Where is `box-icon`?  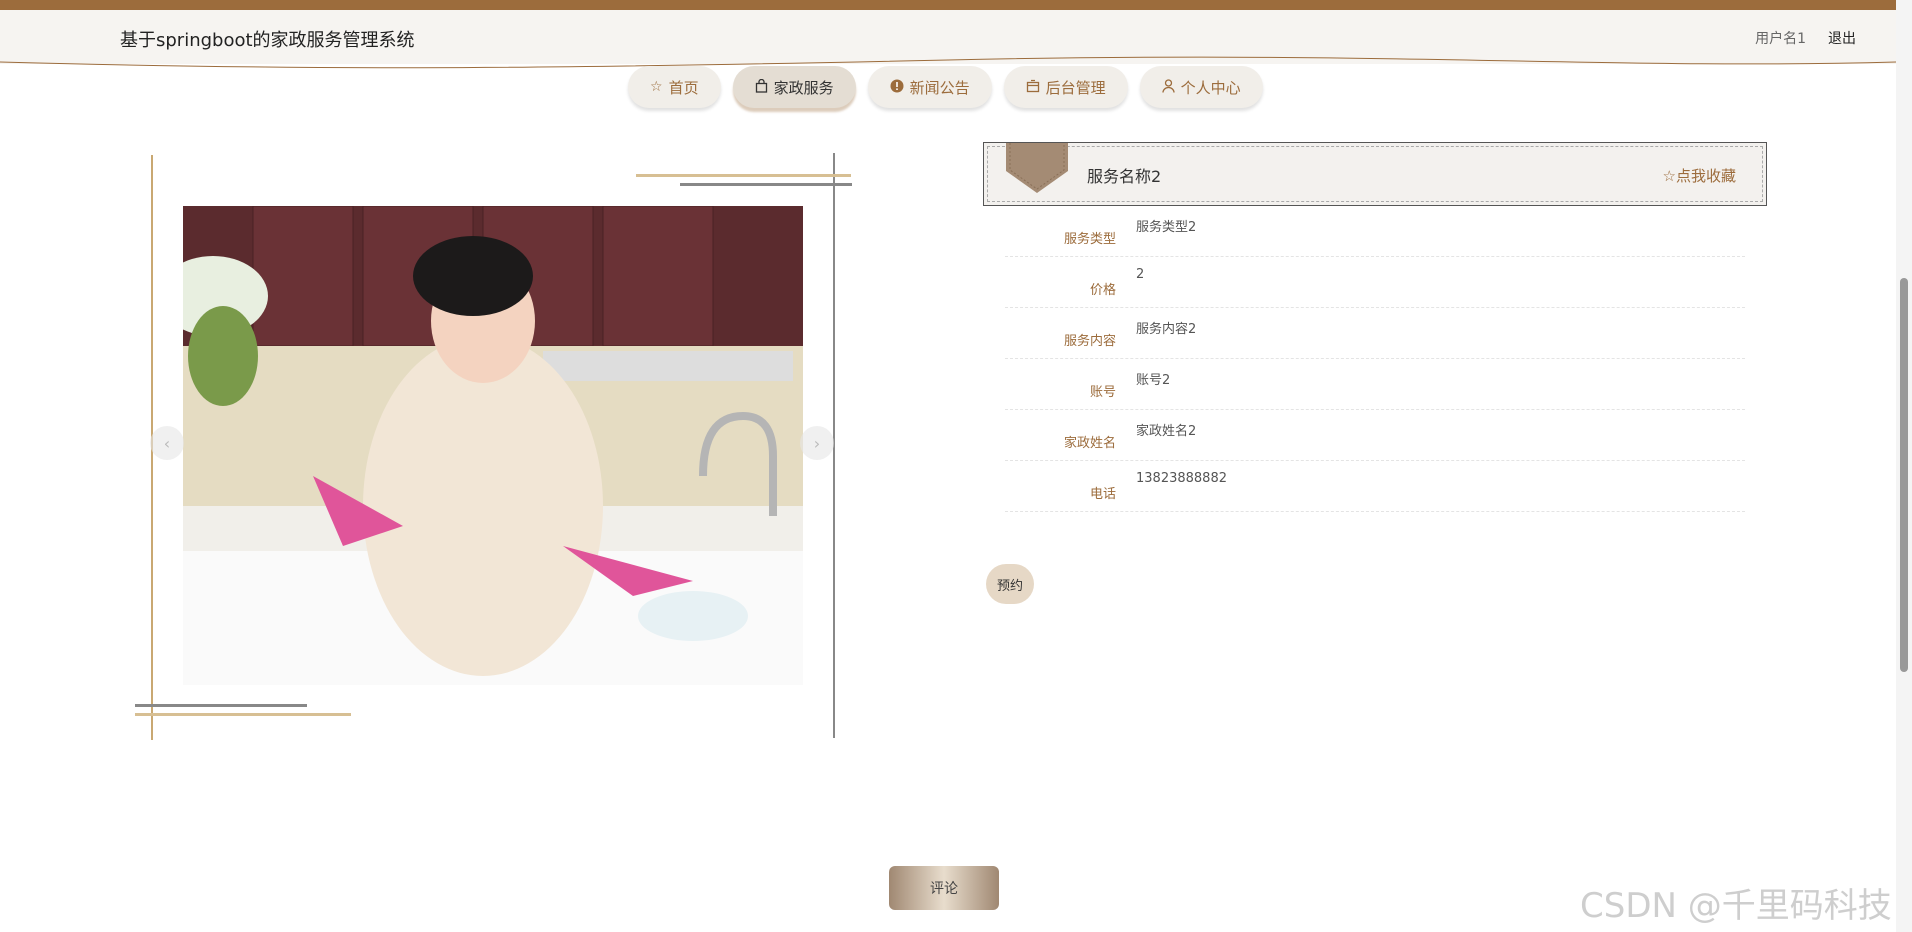
box-icon is located at coordinates (1033, 87).